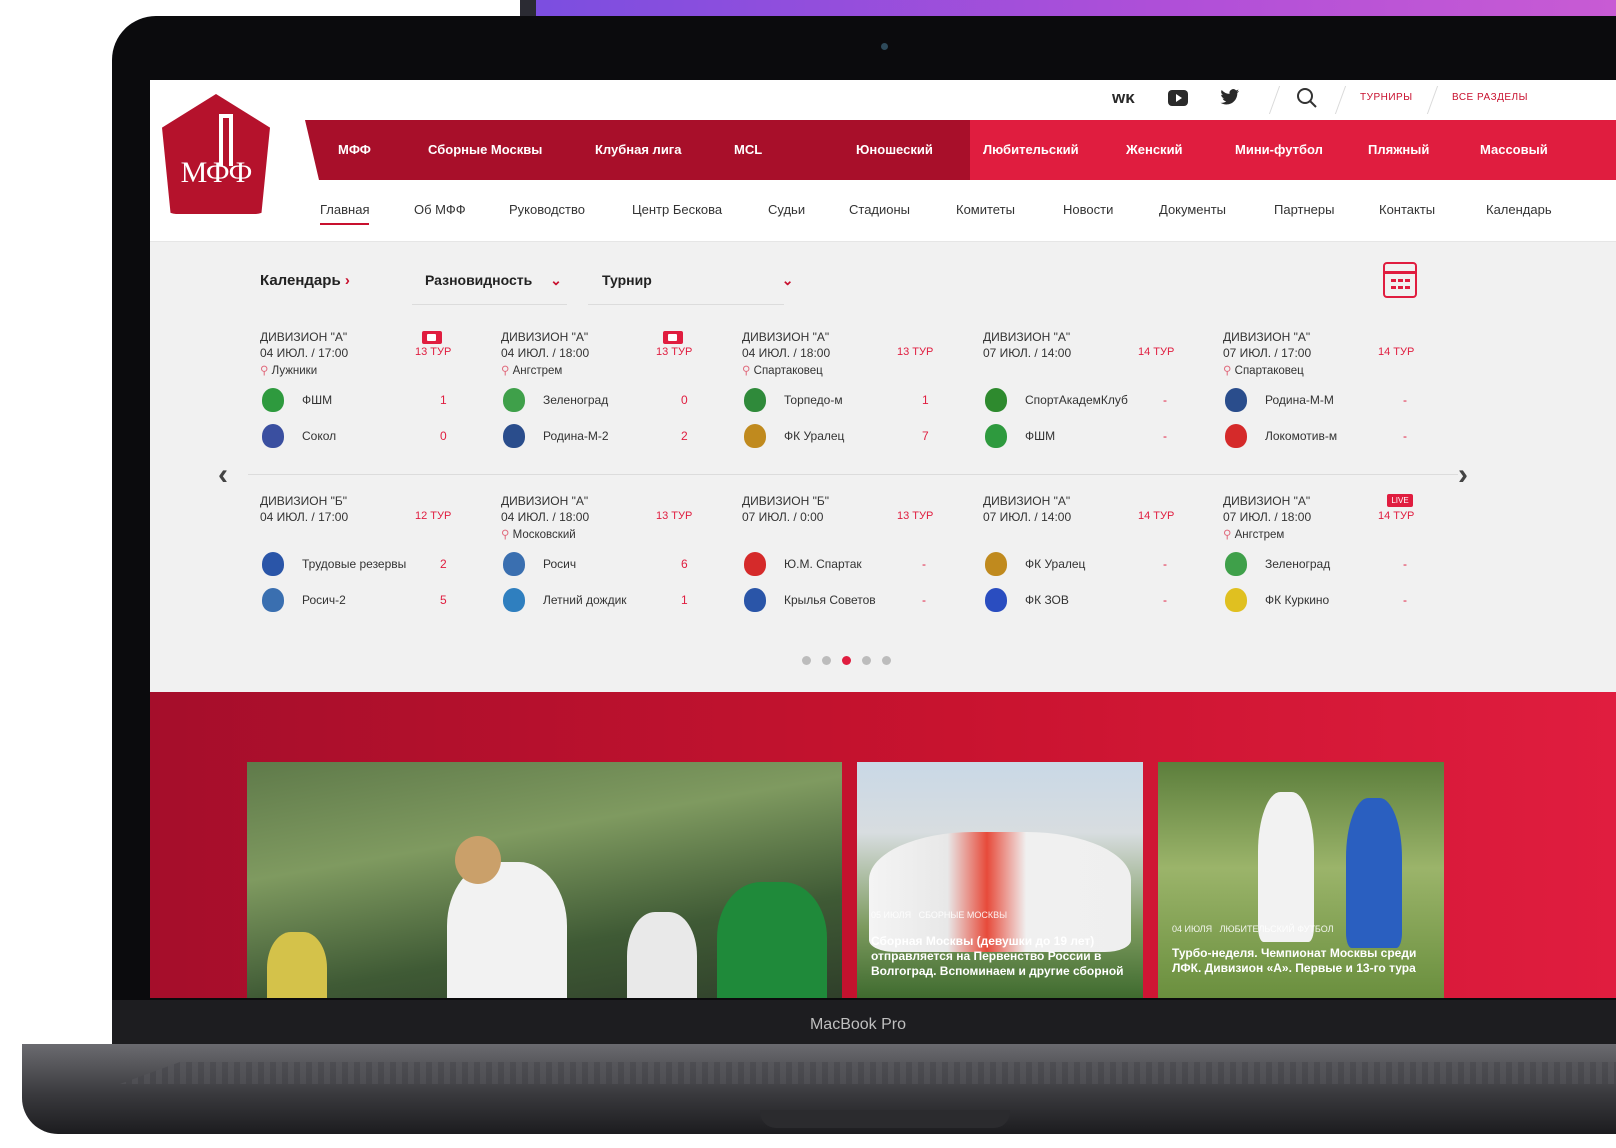  What do you see at coordinates (1154, 149) in the screenshot?
I see `nav-item-women: Женский` at bounding box center [1154, 149].